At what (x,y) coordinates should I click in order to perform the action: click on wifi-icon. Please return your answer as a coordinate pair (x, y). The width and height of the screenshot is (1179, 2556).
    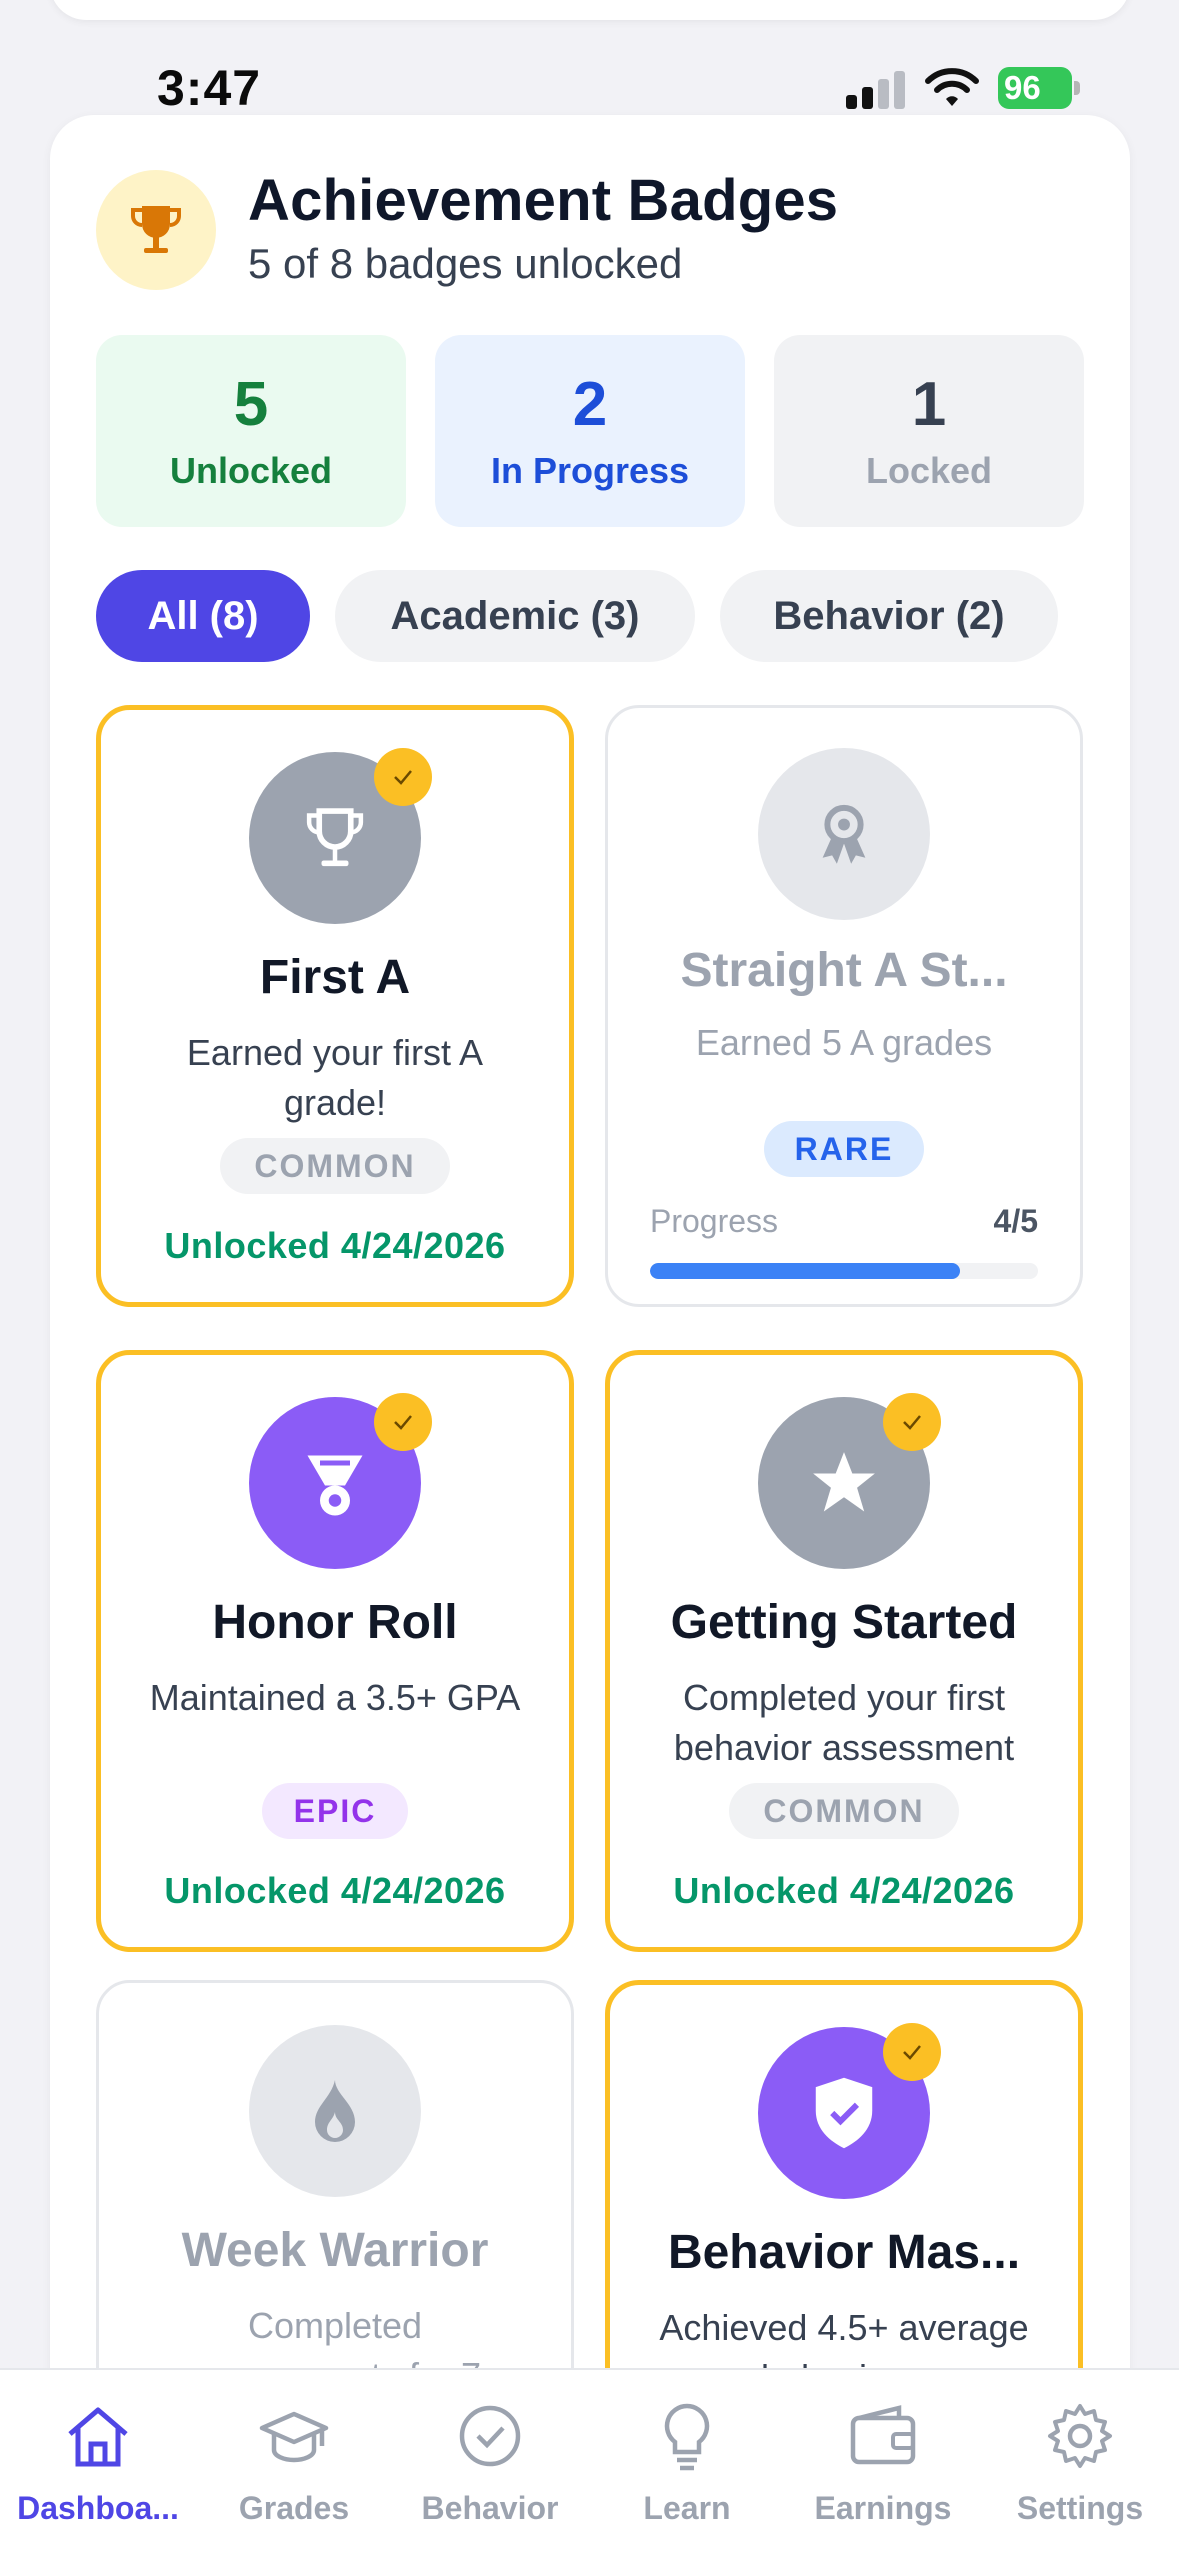
    Looking at the image, I should click on (952, 87).